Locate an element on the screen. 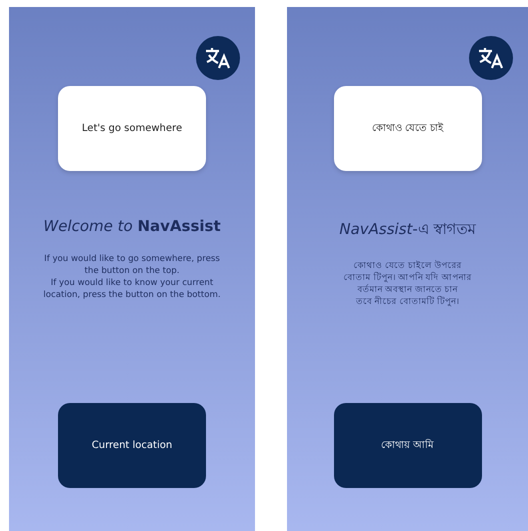 This screenshot has height=531, width=528. welcome-title: Welcome to NavAssist is located at coordinates (132, 226).